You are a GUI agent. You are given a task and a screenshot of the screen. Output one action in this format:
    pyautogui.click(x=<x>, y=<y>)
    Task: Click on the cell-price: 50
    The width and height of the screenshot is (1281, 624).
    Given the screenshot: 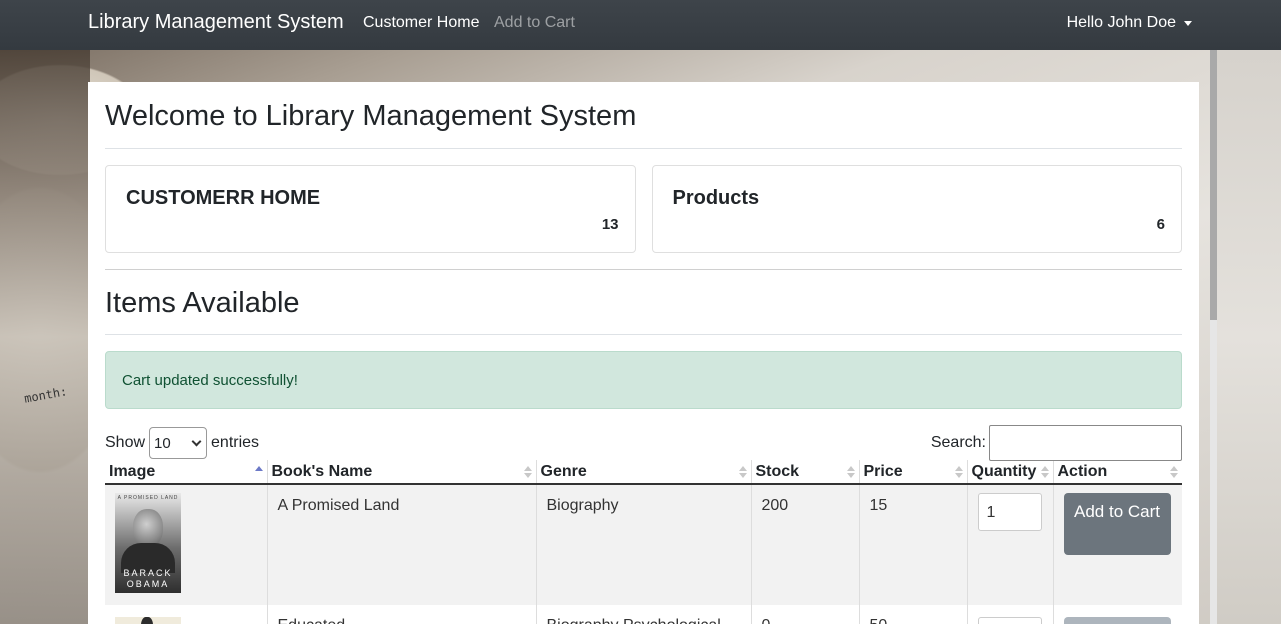 What is the action you would take?
    pyautogui.click(x=913, y=614)
    